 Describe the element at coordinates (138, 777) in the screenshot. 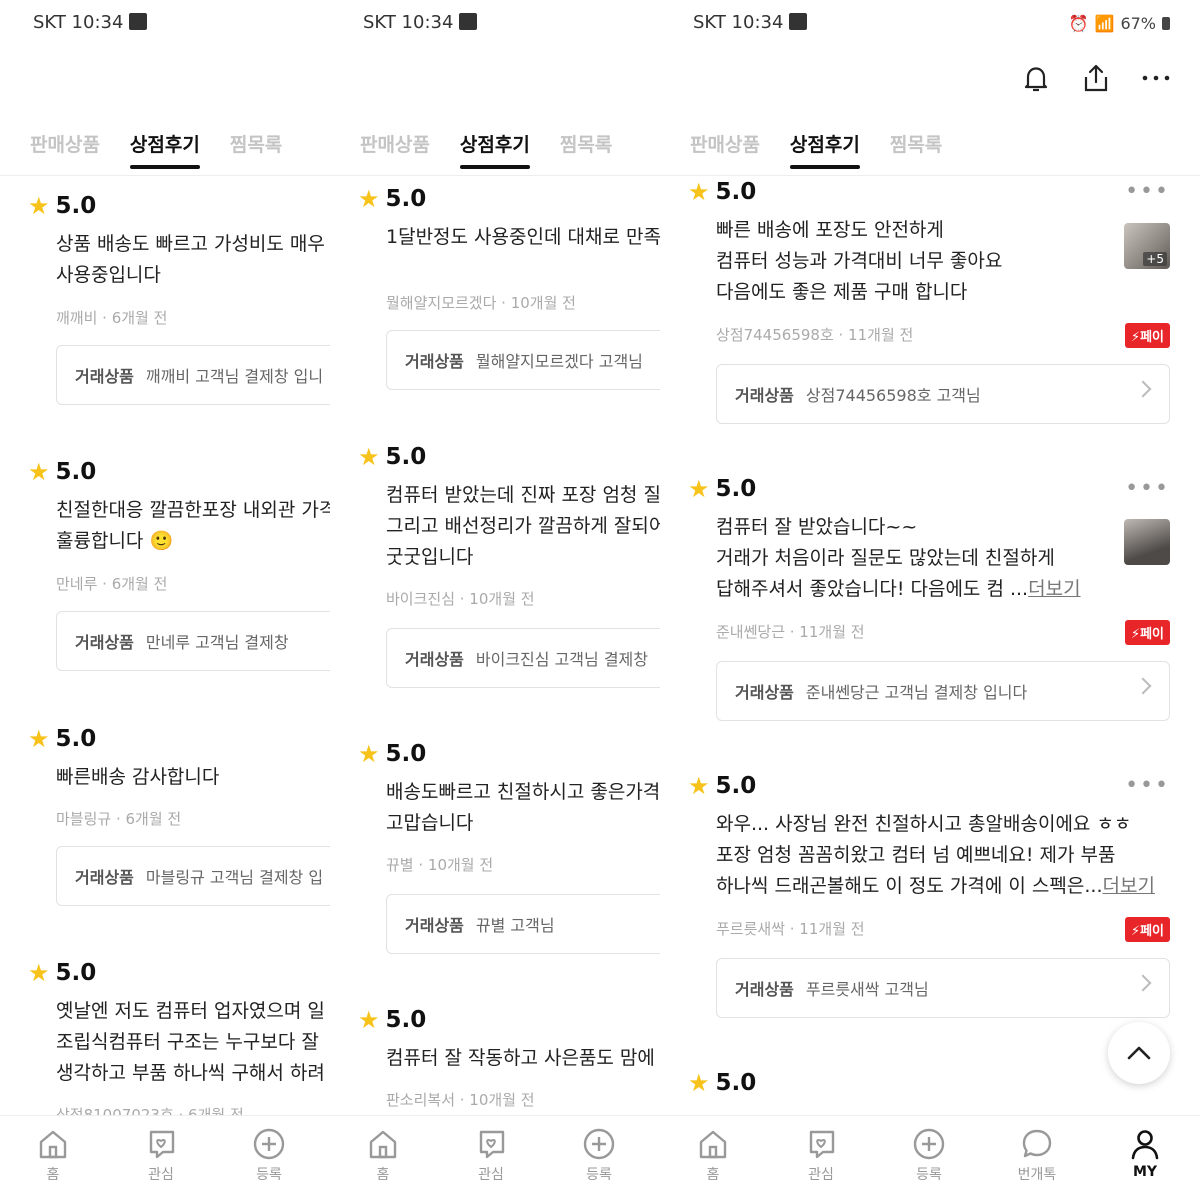

I see `review-text: 빠른배송 감사합니다` at that location.